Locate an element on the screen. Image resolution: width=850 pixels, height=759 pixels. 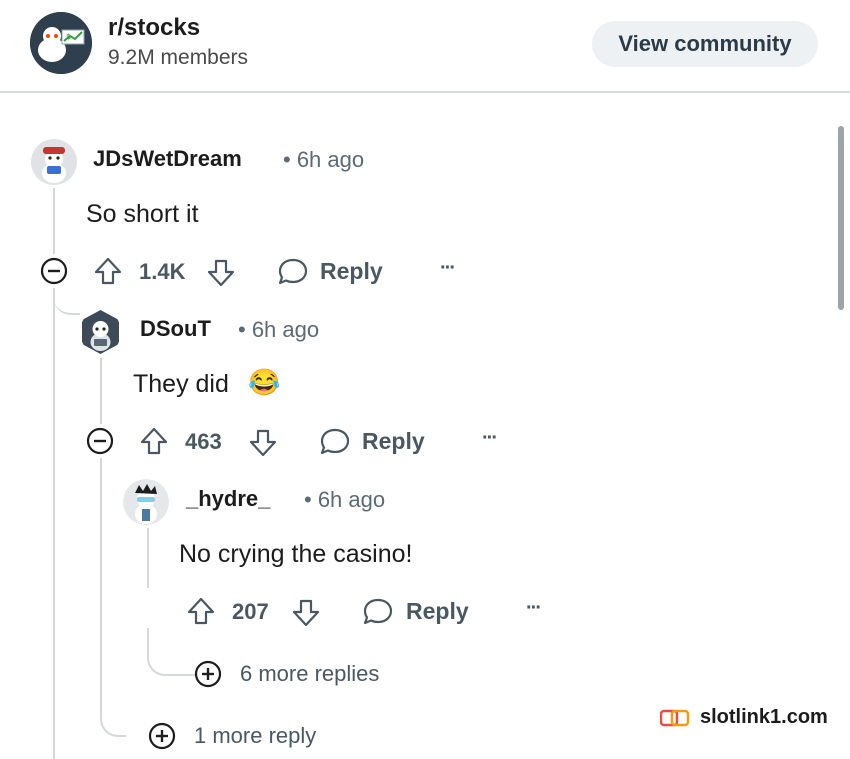
view-community-button: View community is located at coordinates (705, 44).